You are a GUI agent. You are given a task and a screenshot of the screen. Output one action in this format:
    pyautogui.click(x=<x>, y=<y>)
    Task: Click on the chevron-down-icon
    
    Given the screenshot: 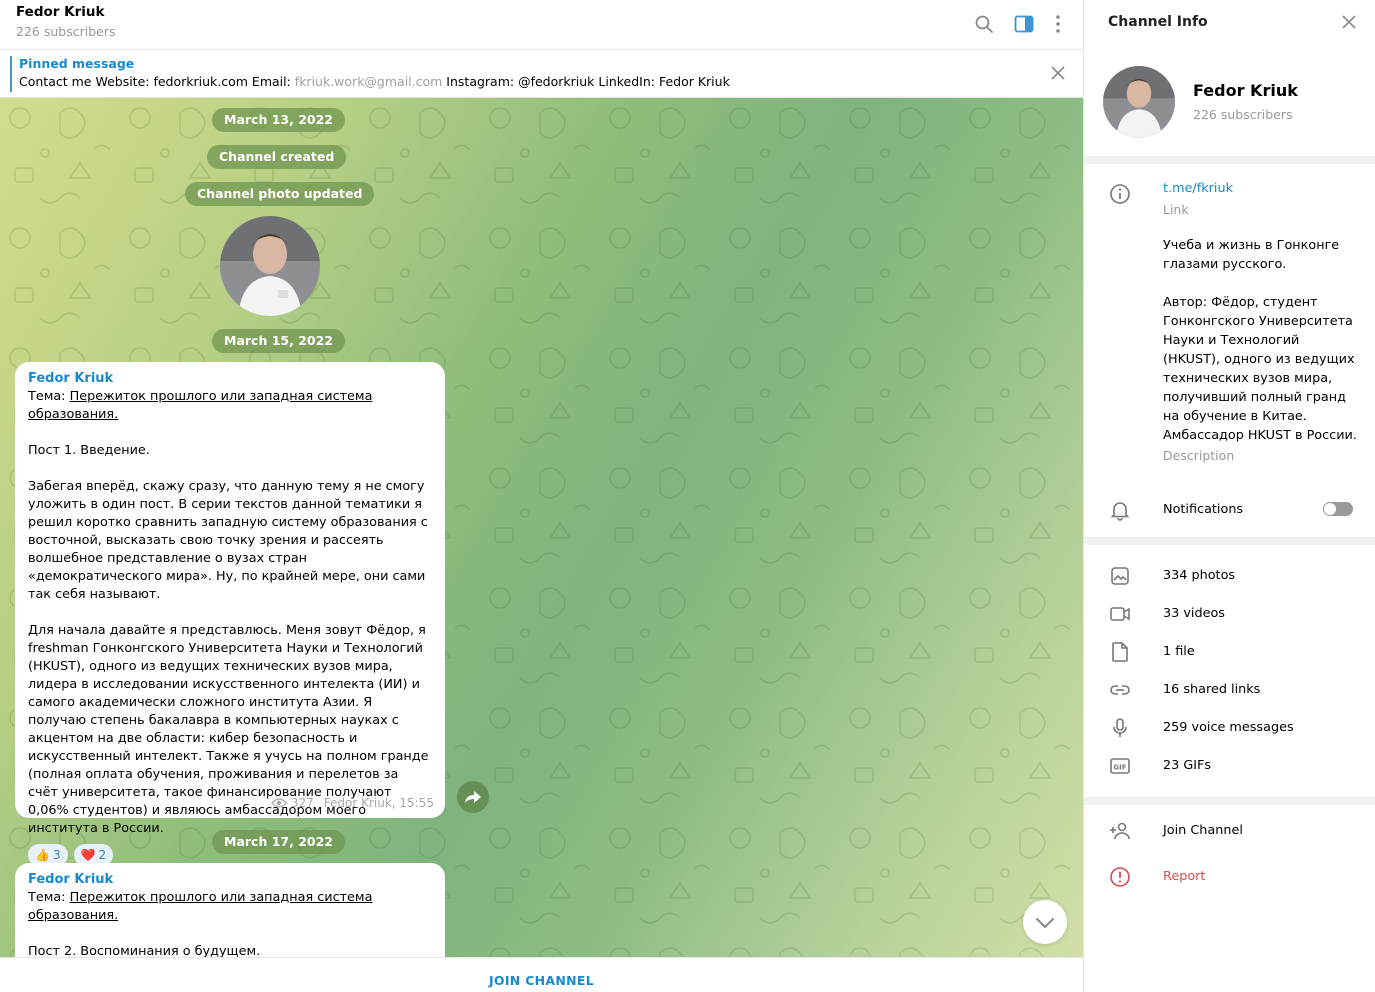 What is the action you would take?
    pyautogui.click(x=1045, y=923)
    